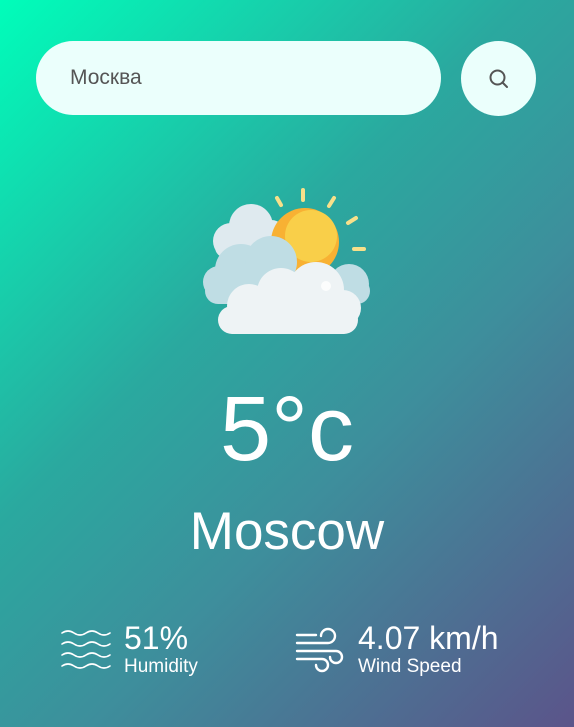 This screenshot has width=574, height=727. I want to click on humidity-detail: 51% Humidity, so click(129, 649).